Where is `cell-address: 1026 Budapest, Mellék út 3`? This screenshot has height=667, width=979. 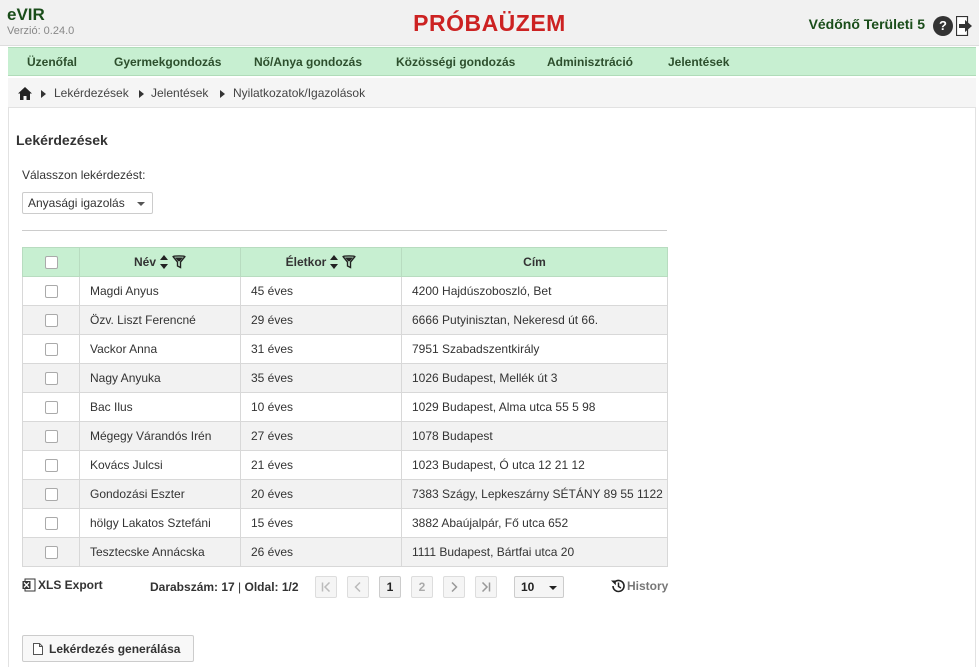
cell-address: 1026 Budapest, Mellék út 3 is located at coordinates (534, 378).